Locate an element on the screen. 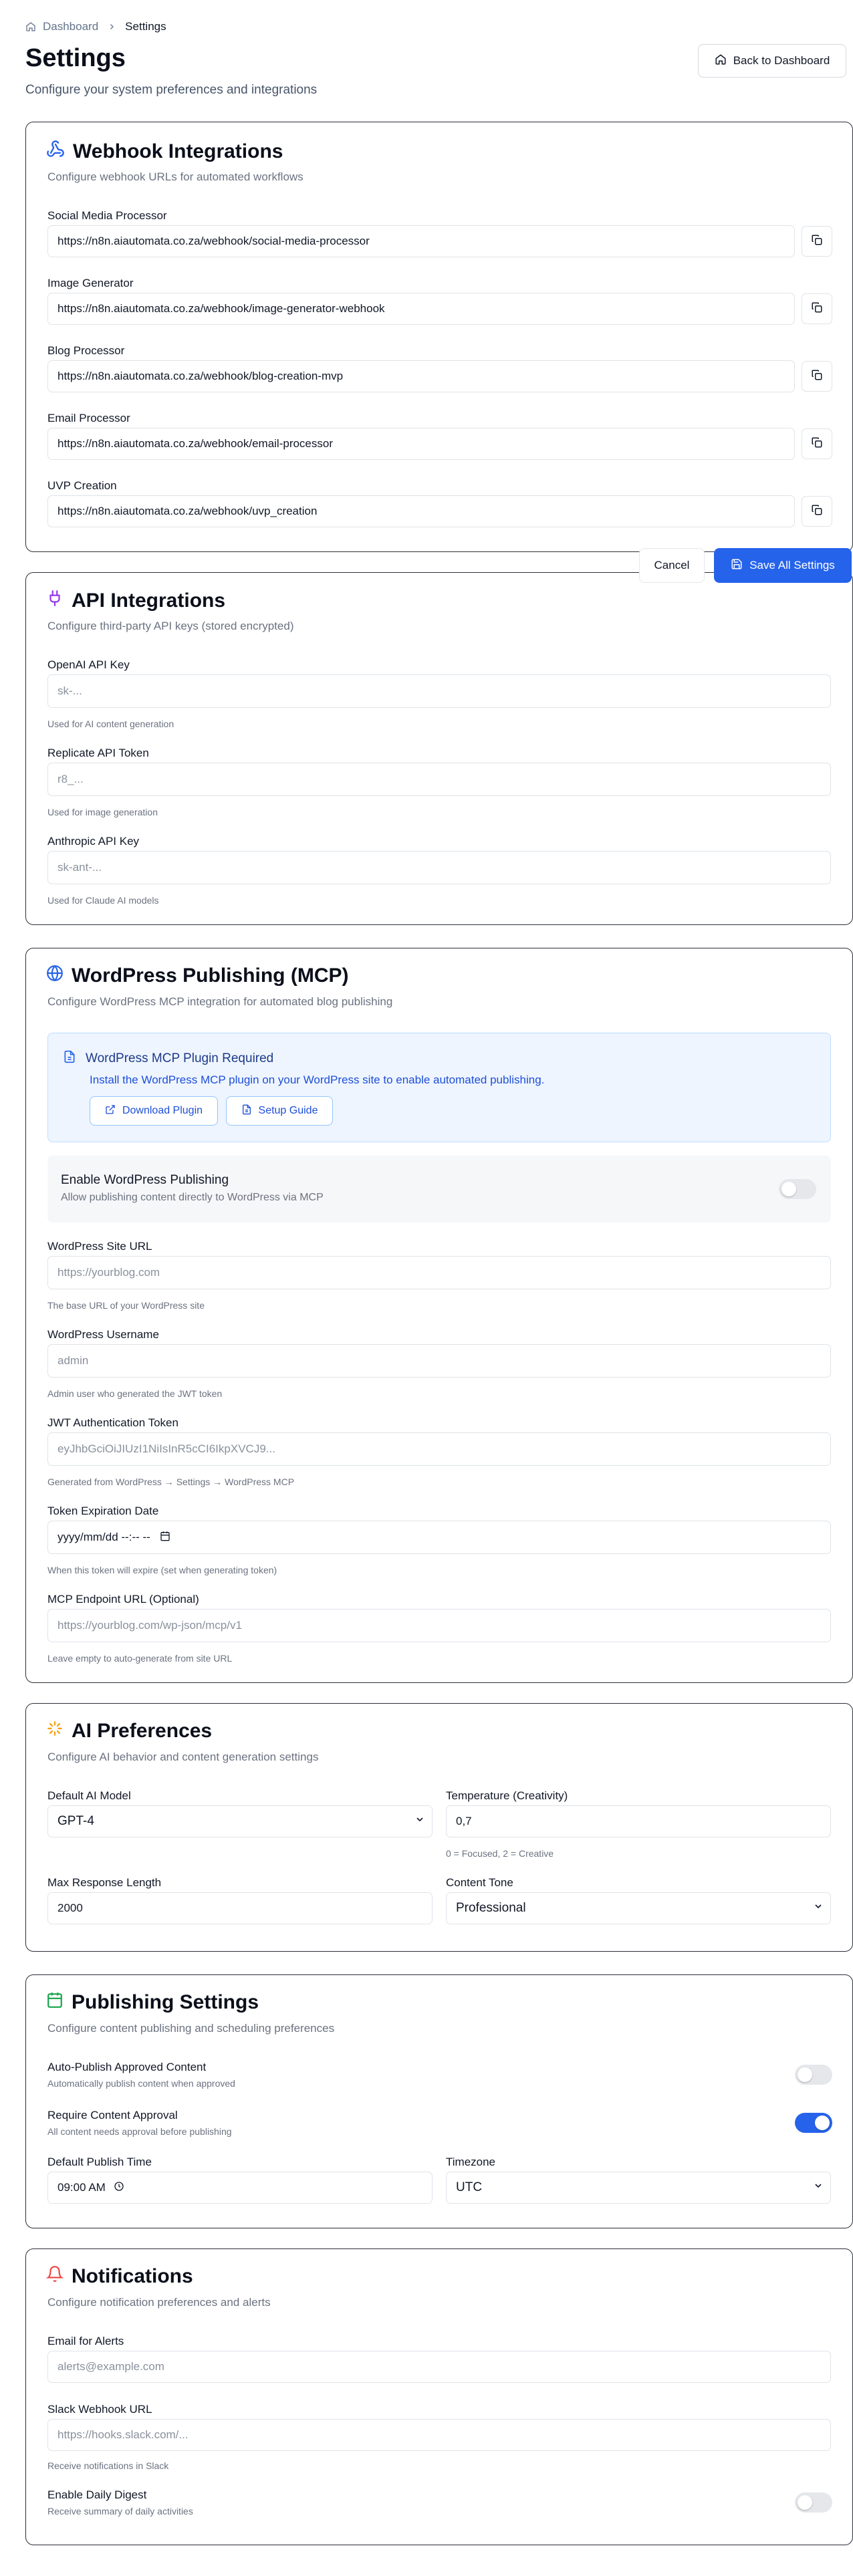 The image size is (853, 2576). enable-wordpress-toggle is located at coordinates (798, 1189).